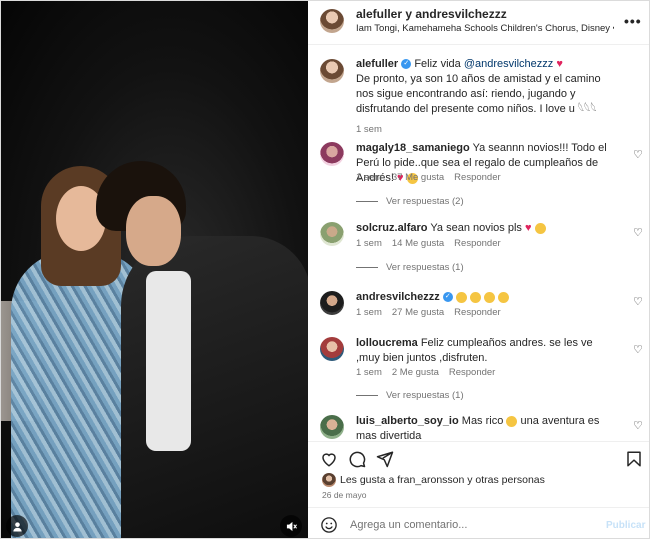  I want to click on more-icon: •••, so click(633, 21).